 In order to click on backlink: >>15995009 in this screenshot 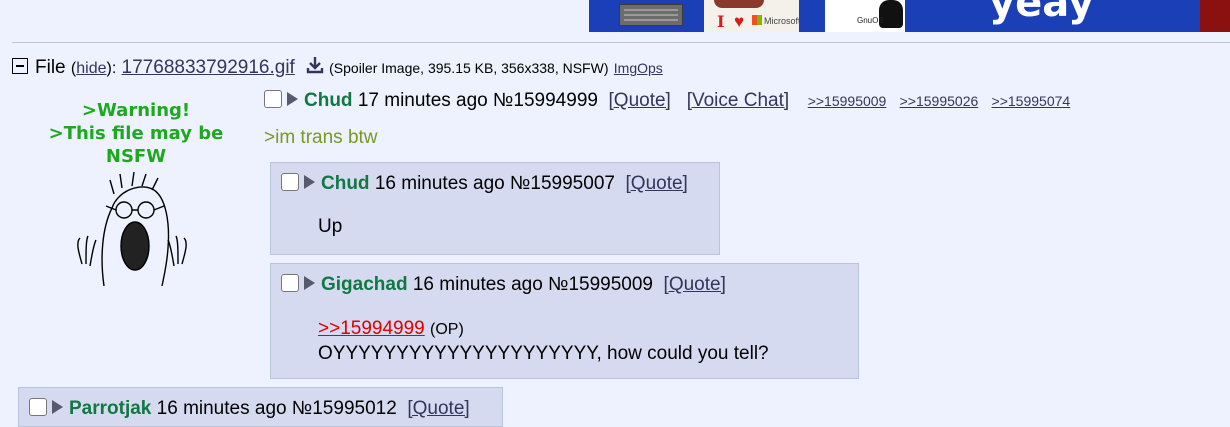, I will do `click(847, 101)`.